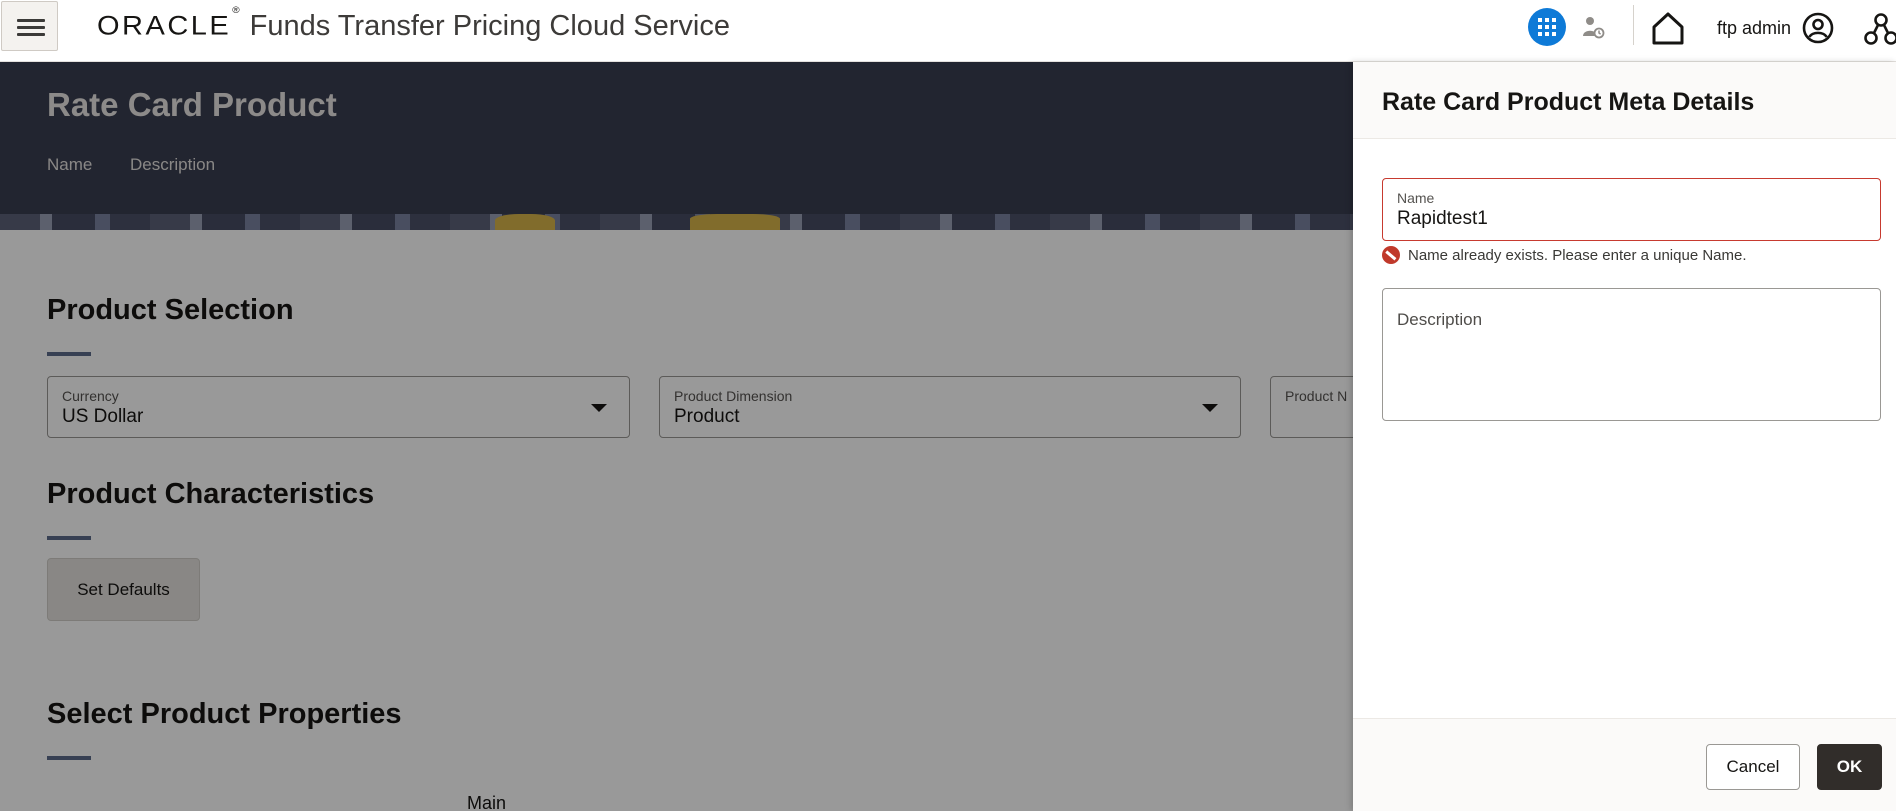 The height and width of the screenshot is (811, 1896). I want to click on apps-grid-button, so click(1547, 27).